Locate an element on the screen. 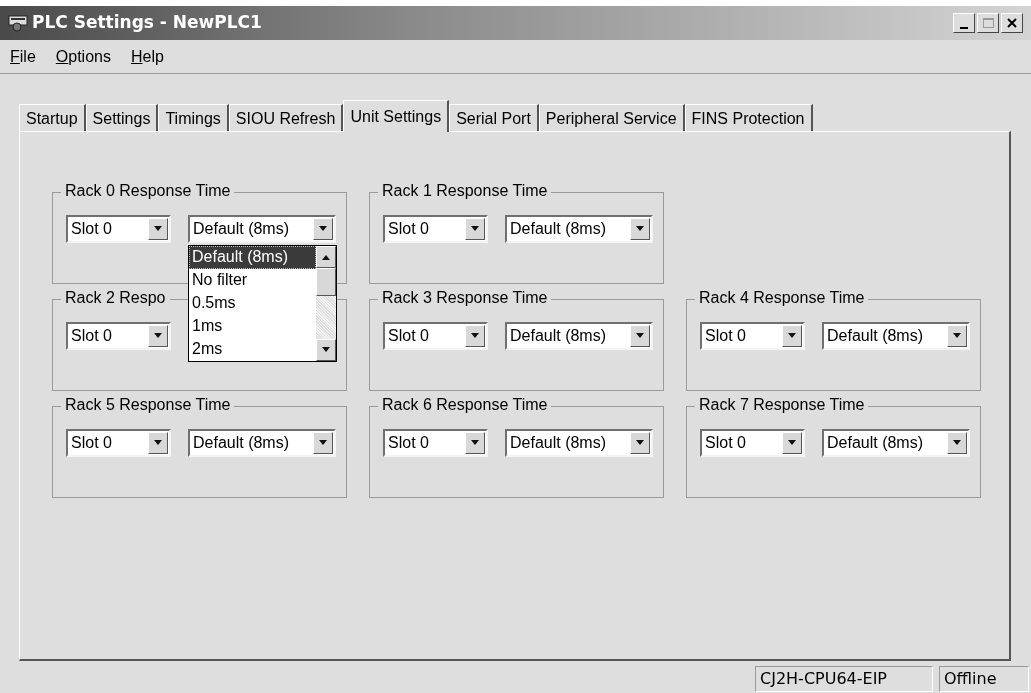 The height and width of the screenshot is (693, 1031). dropdown-option: 1ms is located at coordinates (252, 326).